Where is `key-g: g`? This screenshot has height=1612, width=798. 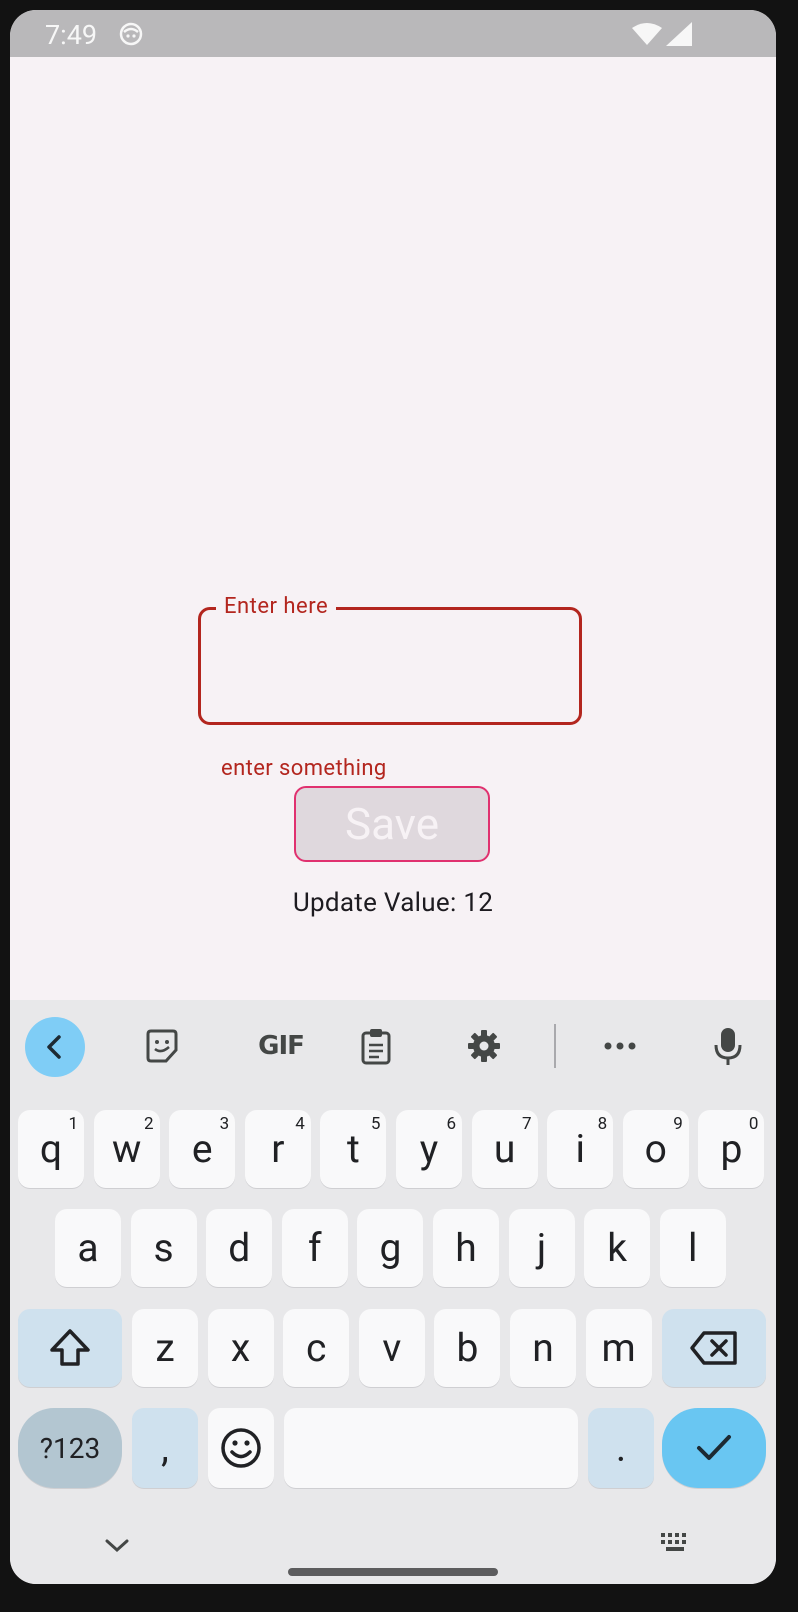 key-g: g is located at coordinates (390, 1248).